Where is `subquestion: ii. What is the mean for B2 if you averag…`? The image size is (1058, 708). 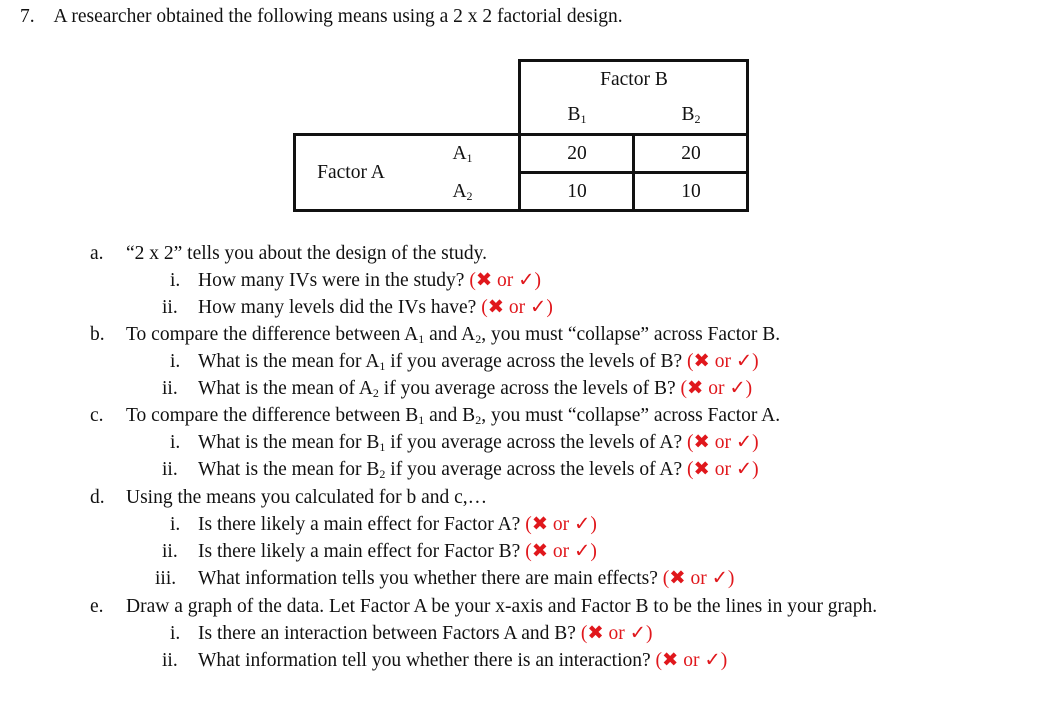 subquestion: ii. What is the mean for B2 if you averag… is located at coordinates (460, 470).